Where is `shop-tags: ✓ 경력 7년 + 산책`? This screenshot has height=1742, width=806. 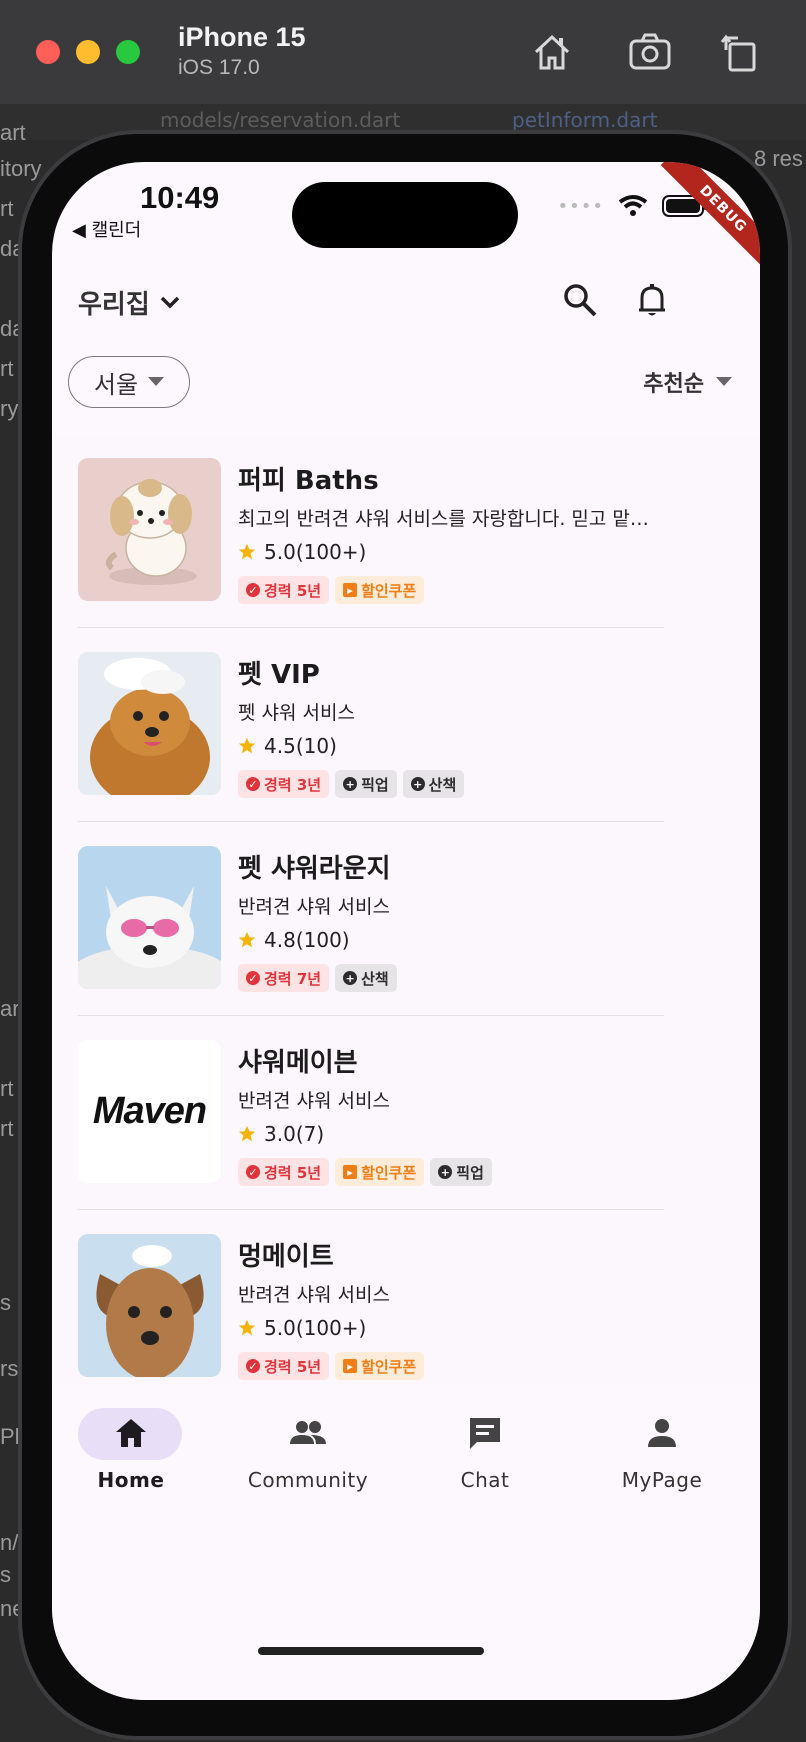
shop-tags: ✓ 경력 7년 + 산책 is located at coordinates (317, 978).